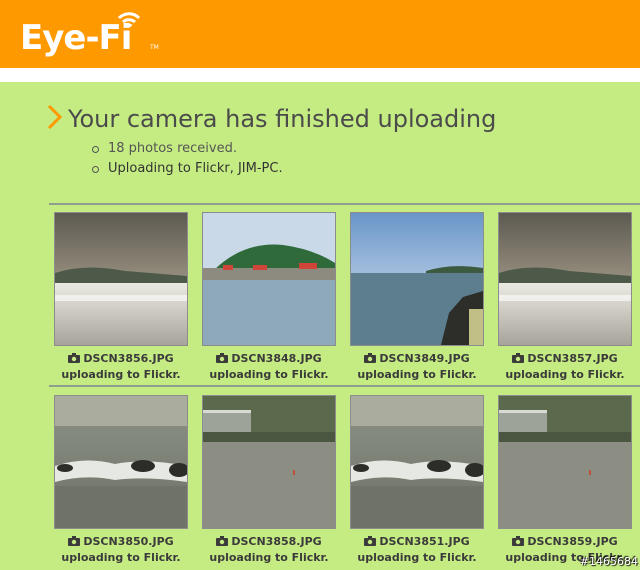  Describe the element at coordinates (424, 358) in the screenshot. I see `photo-filename-text: DSCN3849.JPG` at that location.